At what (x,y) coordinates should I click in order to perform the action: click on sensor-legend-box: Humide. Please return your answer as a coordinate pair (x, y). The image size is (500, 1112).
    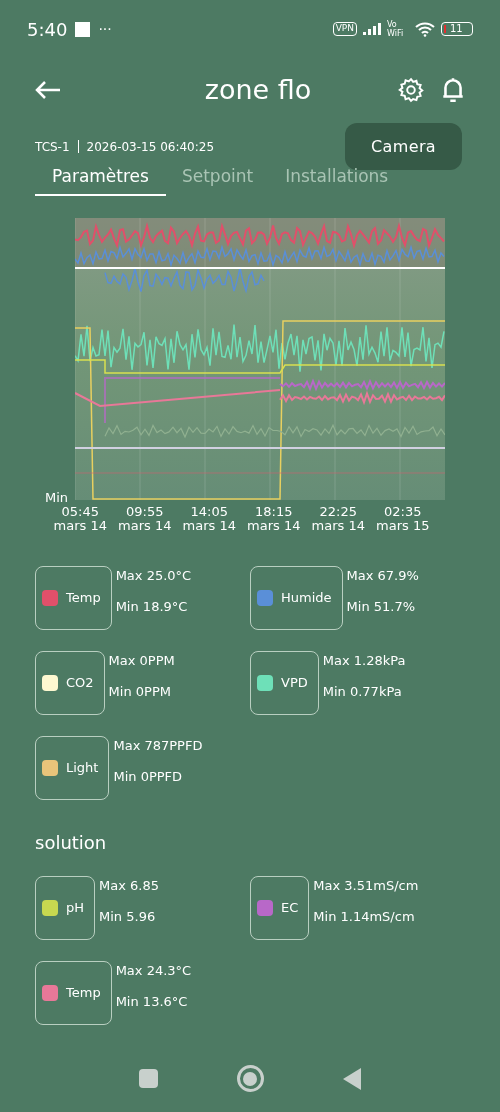
    Looking at the image, I should click on (296, 597).